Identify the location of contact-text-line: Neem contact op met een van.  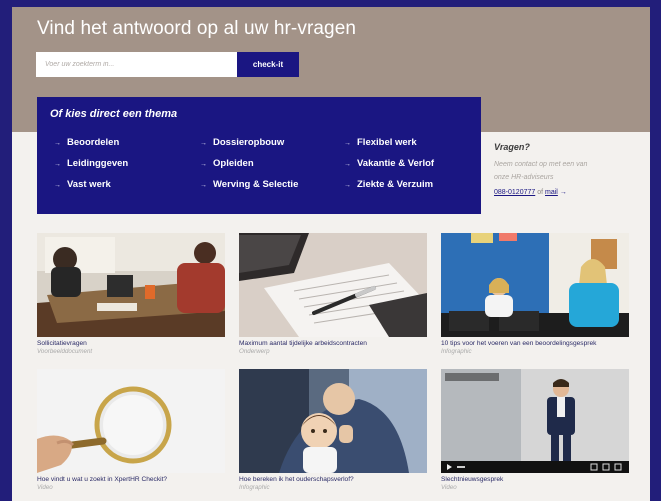
(541, 164).